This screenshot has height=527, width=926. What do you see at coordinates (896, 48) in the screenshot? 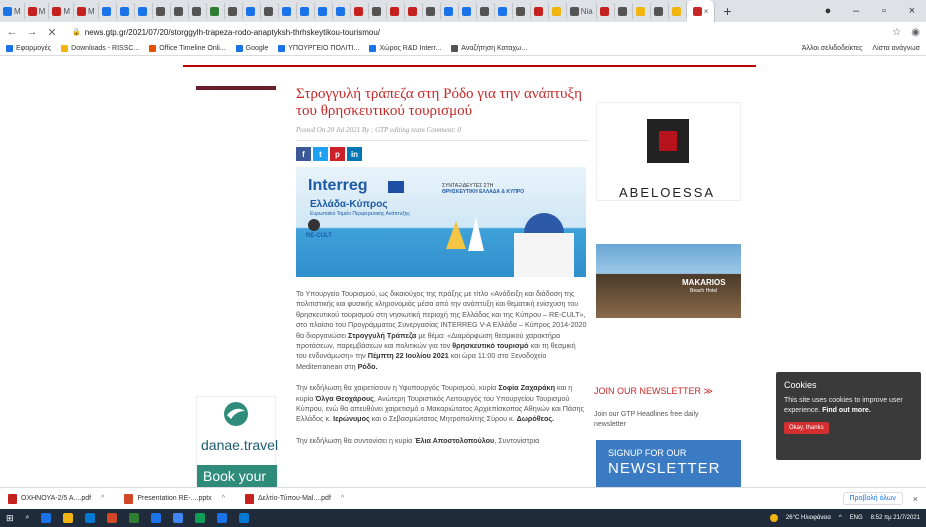
I see `bookmark-folder: Λίστα ανάγνωσ` at bounding box center [896, 48].